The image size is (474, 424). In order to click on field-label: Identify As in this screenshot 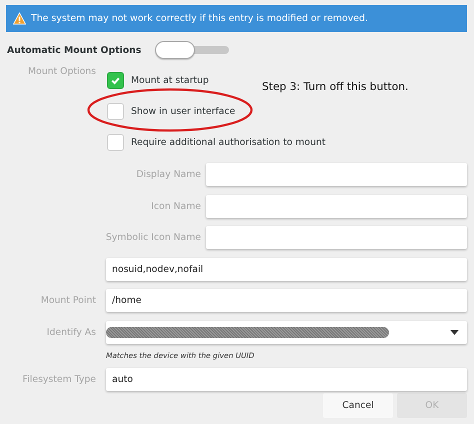, I will do `click(71, 332)`.